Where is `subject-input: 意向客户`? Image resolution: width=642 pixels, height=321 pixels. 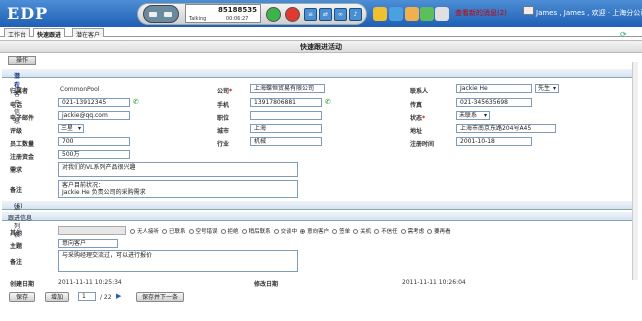
subject-input: 意向客户 is located at coordinates (88, 243).